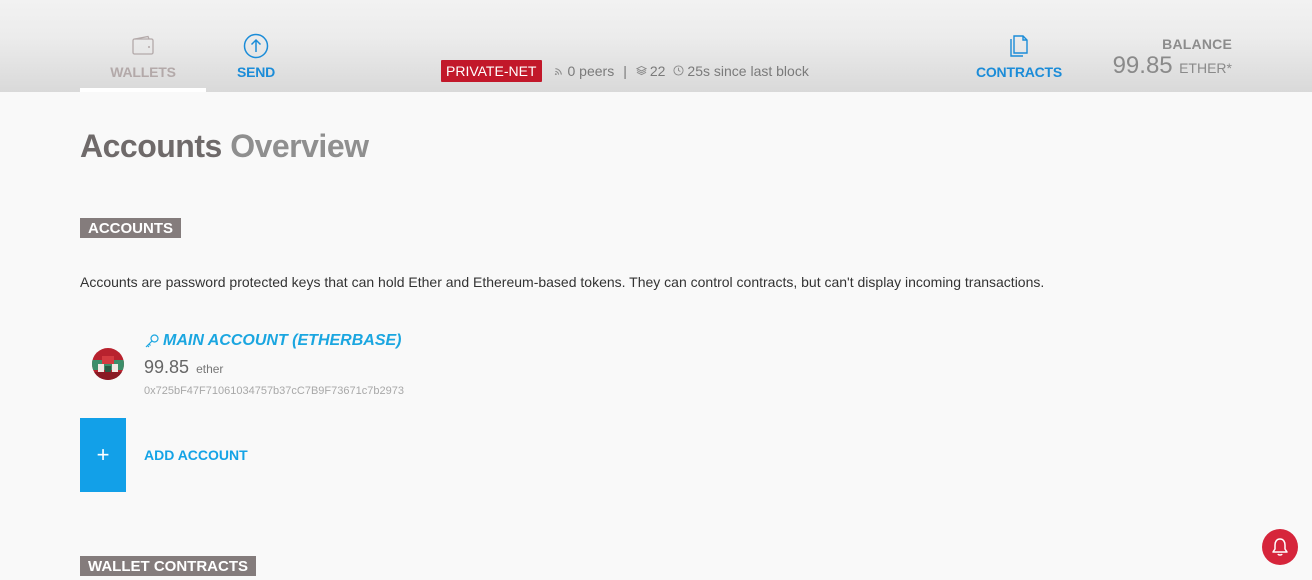  Describe the element at coordinates (151, 146) in the screenshot. I see `page-title-main: Accounts` at that location.